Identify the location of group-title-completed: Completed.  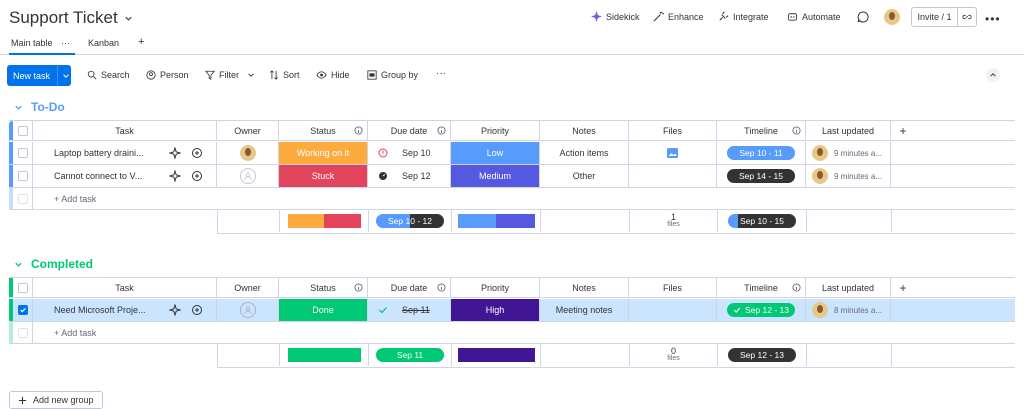
(53, 264).